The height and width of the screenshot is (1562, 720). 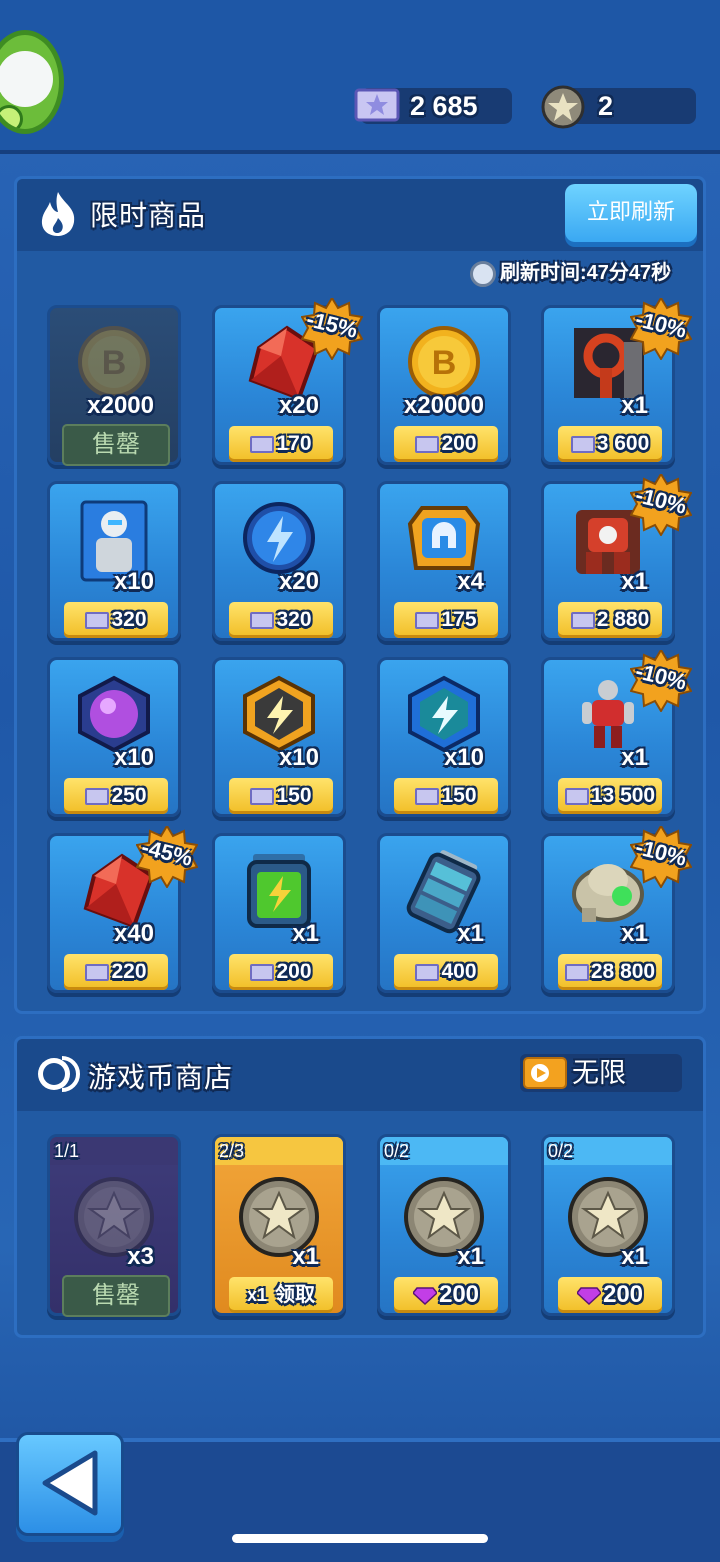 I want to click on price-button: 13 500, so click(x=610, y=796).